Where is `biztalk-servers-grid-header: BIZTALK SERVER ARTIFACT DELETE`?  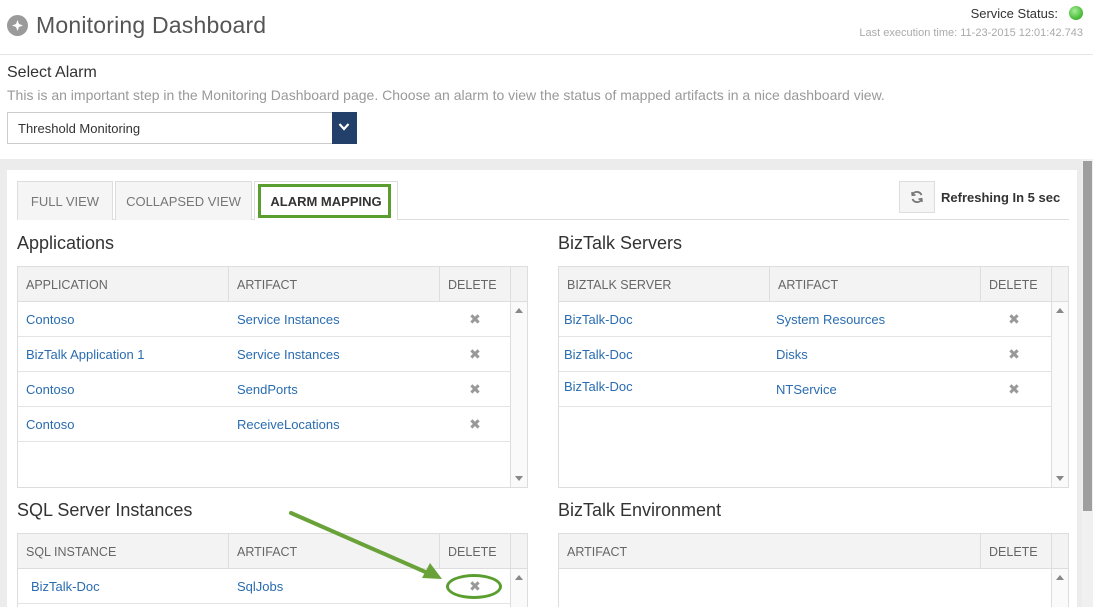 biztalk-servers-grid-header: BIZTALK SERVER ARTIFACT DELETE is located at coordinates (813, 284).